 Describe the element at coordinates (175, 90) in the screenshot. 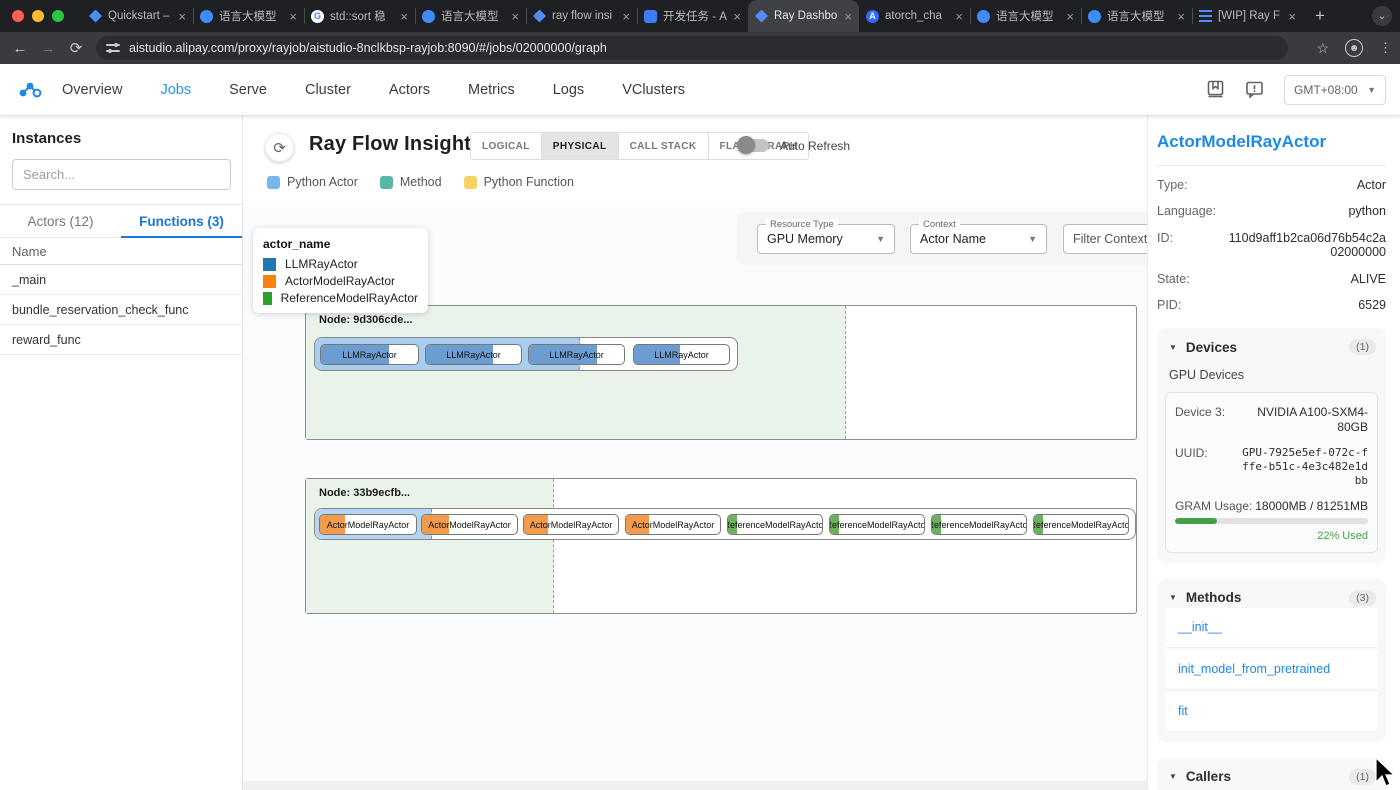

I see `nav-link-jobs: Jobs` at that location.